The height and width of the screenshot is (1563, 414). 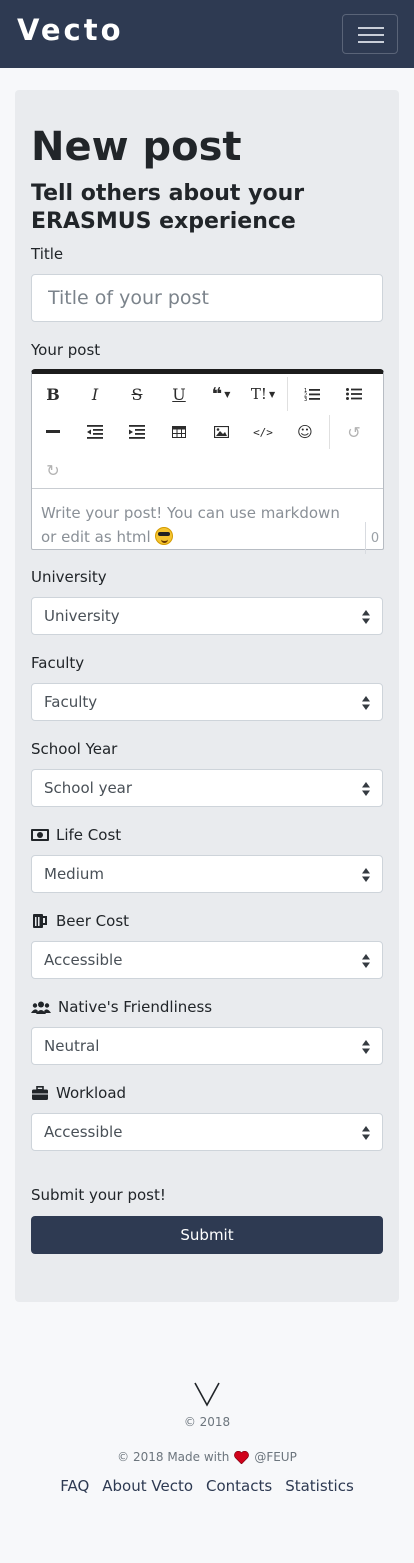 What do you see at coordinates (179, 394) in the screenshot?
I see `underline-icon: U` at bounding box center [179, 394].